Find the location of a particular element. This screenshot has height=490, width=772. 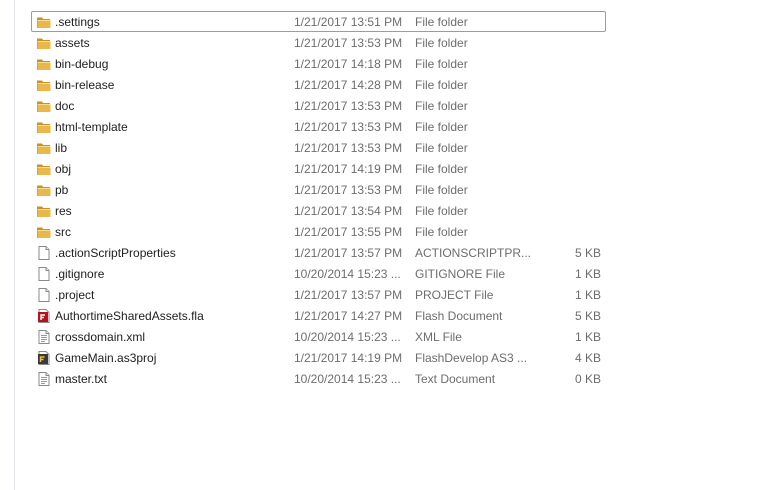

file-row: pb 1/21/2017 13:53 PM File folder is located at coordinates (318, 189).